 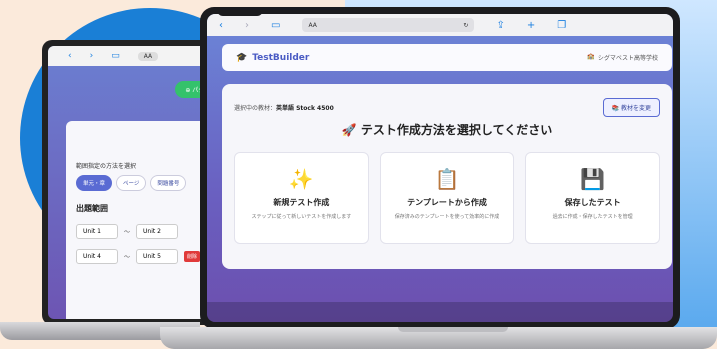 What do you see at coordinates (447, 217) in the screenshot?
I see `option-description: 保存済みのテンプレートを使って効率的に作成` at bounding box center [447, 217].